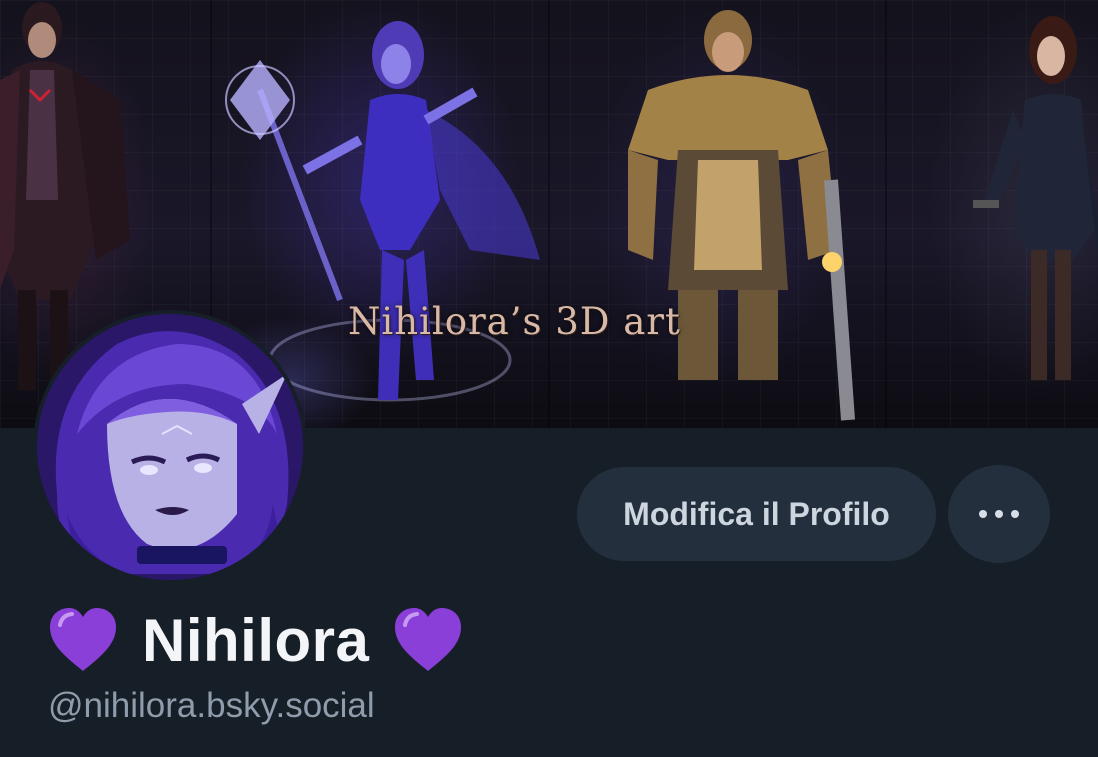 This screenshot has height=757, width=1098. I want to click on banner-character-rogue, so click(1035, 198).